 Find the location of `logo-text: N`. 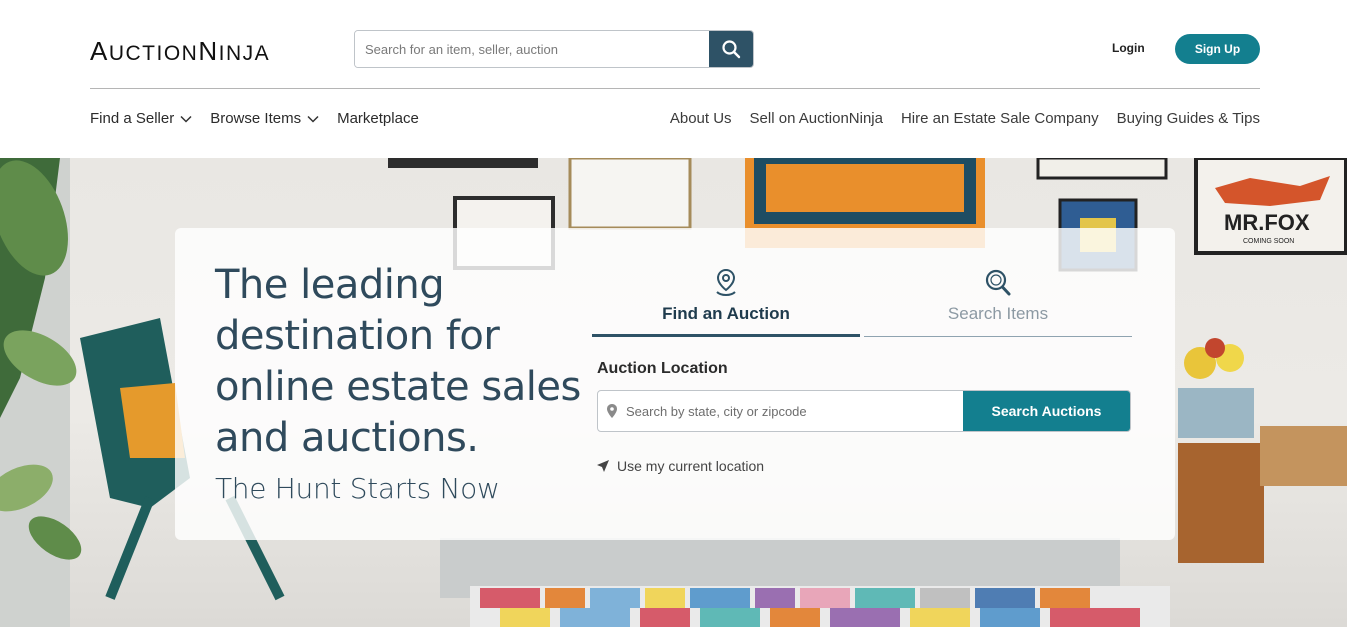

logo-text: N is located at coordinates (208, 51).